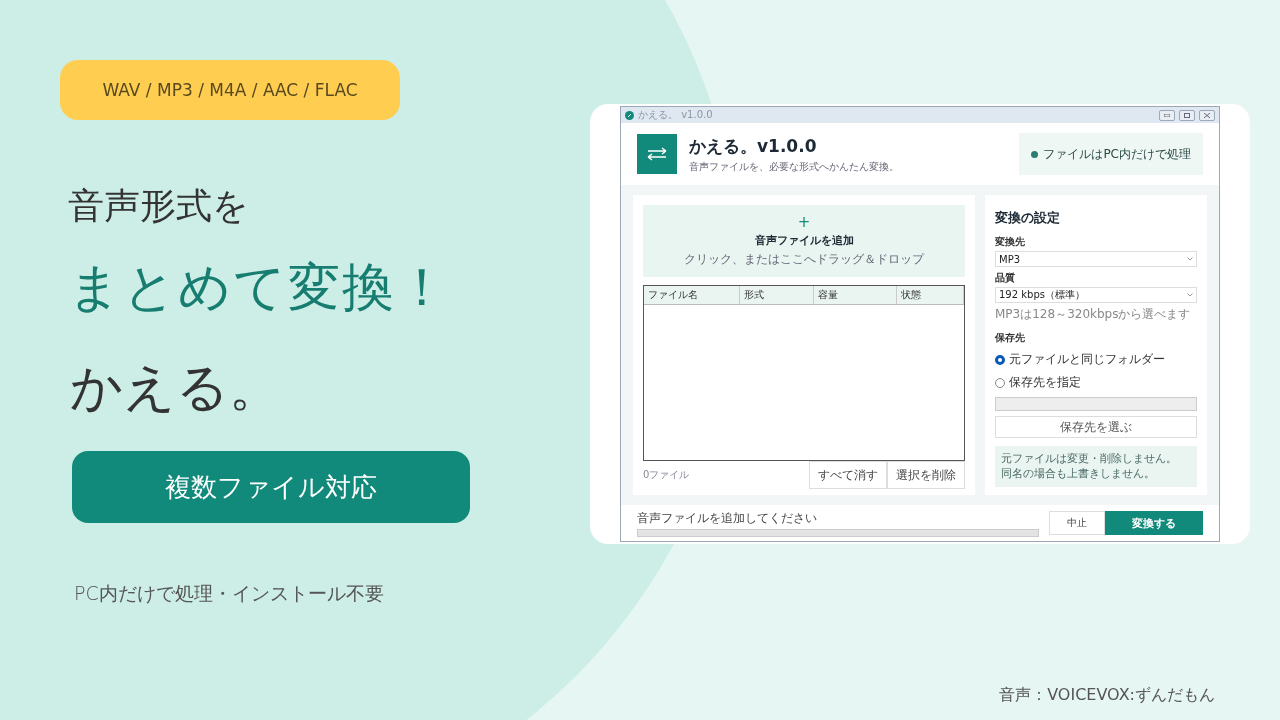 The height and width of the screenshot is (720, 1280). Describe the element at coordinates (804, 222) in the screenshot. I see `plus-icon: +` at that location.